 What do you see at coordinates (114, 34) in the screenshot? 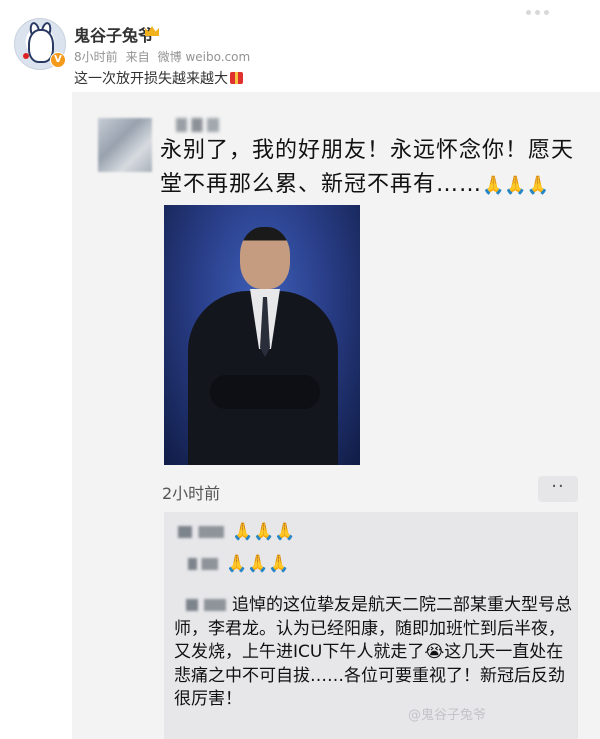
I see `username: 鬼谷子兔爷` at bounding box center [114, 34].